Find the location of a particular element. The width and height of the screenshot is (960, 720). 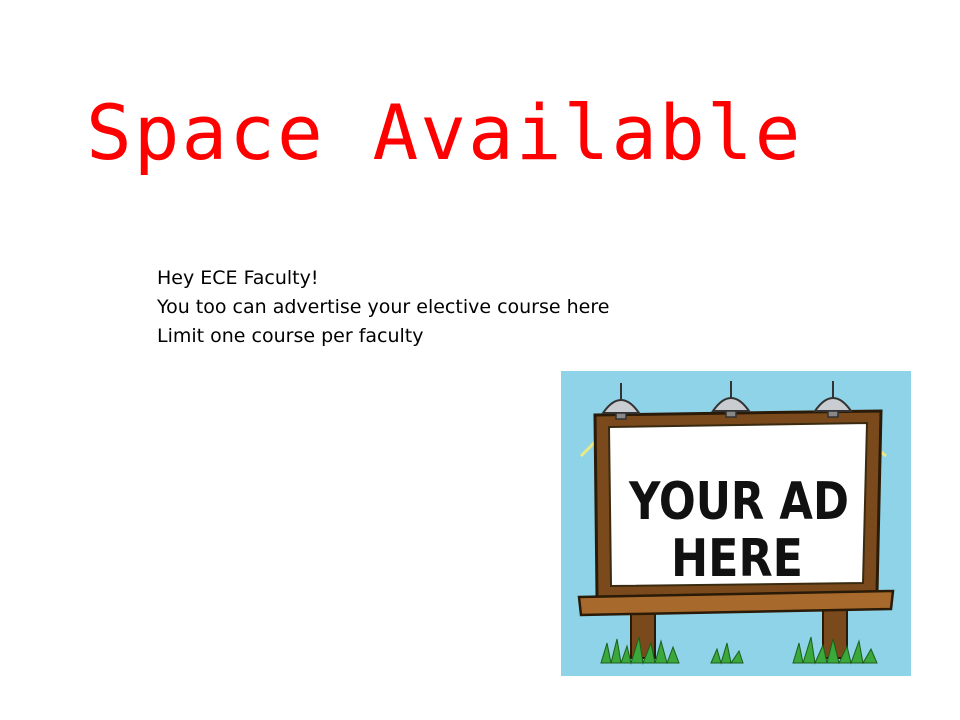

body-line-3: Limit one course per faculty is located at coordinates (290, 336).